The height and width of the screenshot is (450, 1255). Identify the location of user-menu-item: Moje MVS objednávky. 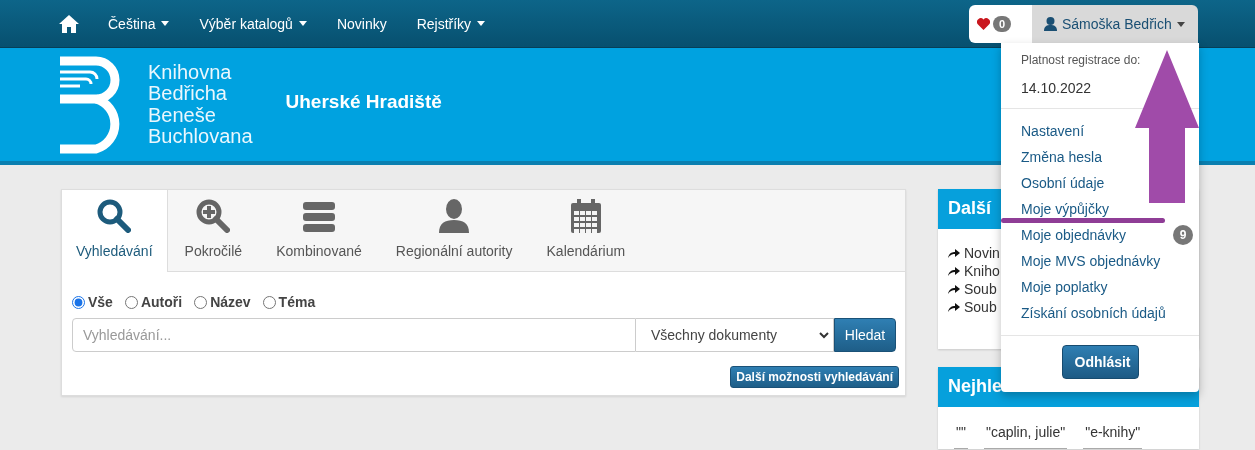
(1081, 261).